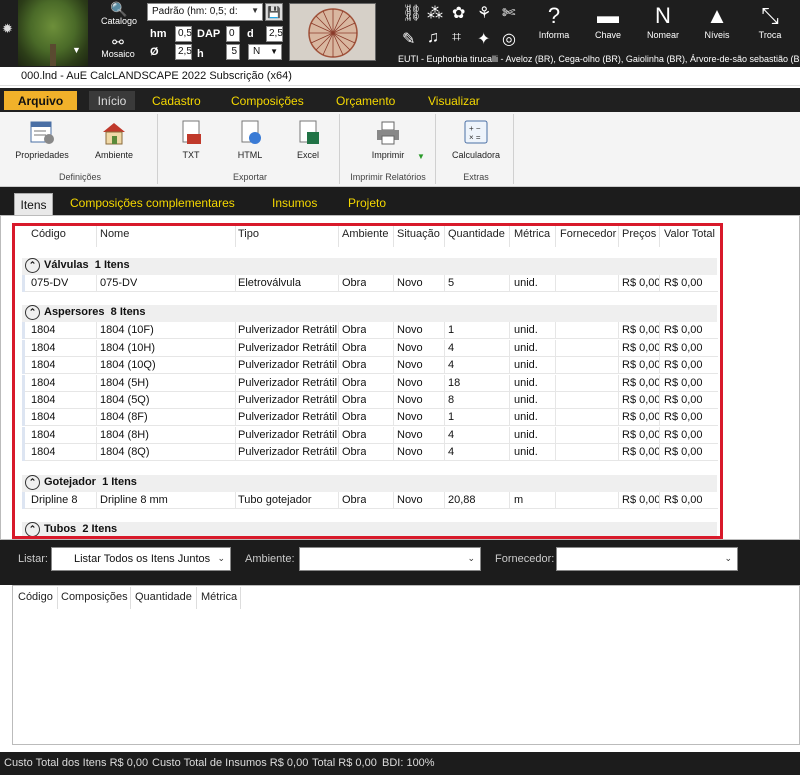 The height and width of the screenshot is (775, 800). Describe the element at coordinates (647, 559) in the screenshot. I see `fornecedor-select: ⌄` at that location.